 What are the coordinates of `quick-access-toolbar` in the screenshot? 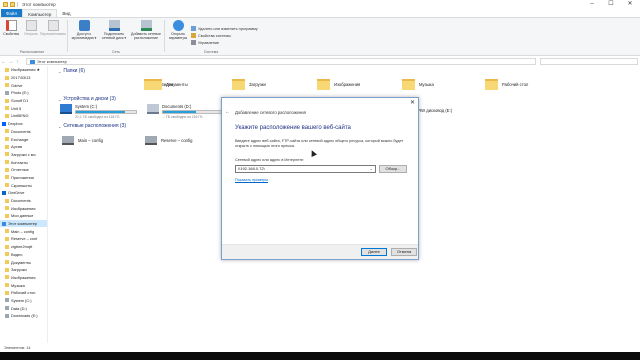 It's located at (9, 4).